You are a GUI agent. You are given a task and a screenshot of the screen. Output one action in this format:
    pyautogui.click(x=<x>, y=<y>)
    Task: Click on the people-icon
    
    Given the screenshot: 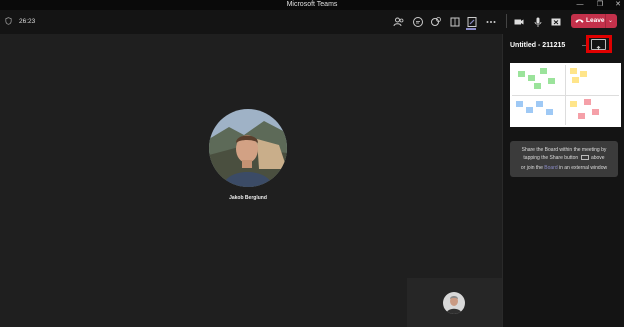 What is the action you would take?
    pyautogui.click(x=399, y=21)
    